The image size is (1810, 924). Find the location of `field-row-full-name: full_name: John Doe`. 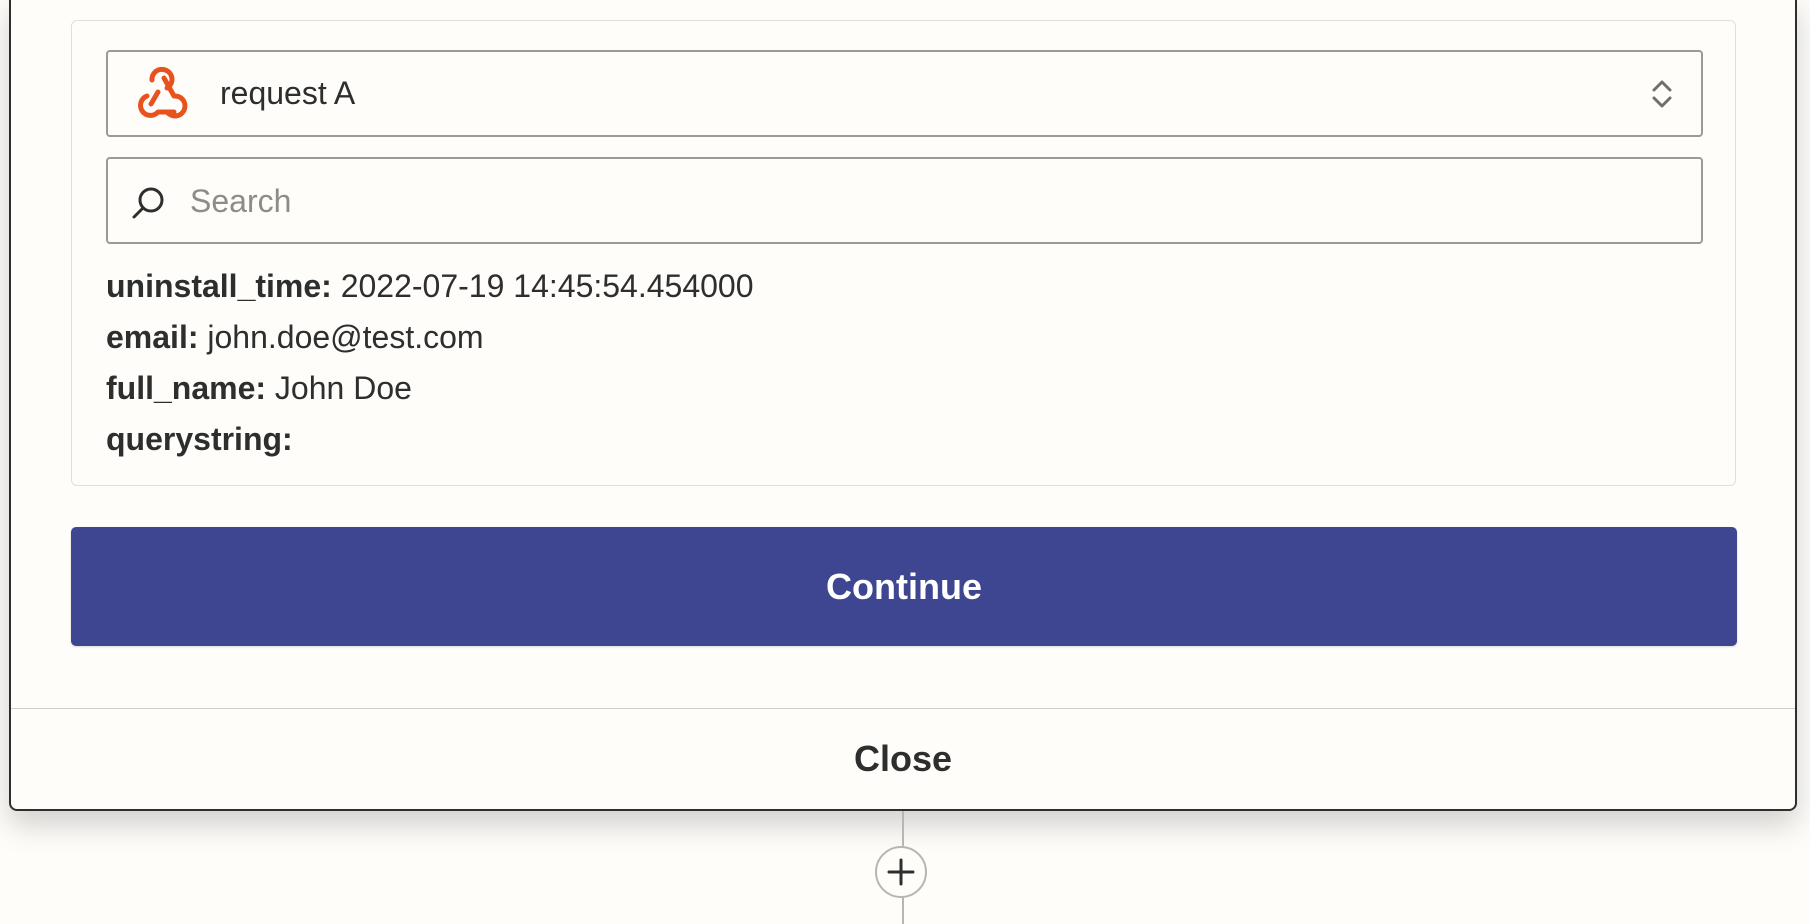

field-row-full-name: full_name: John Doe is located at coordinates (430, 392).